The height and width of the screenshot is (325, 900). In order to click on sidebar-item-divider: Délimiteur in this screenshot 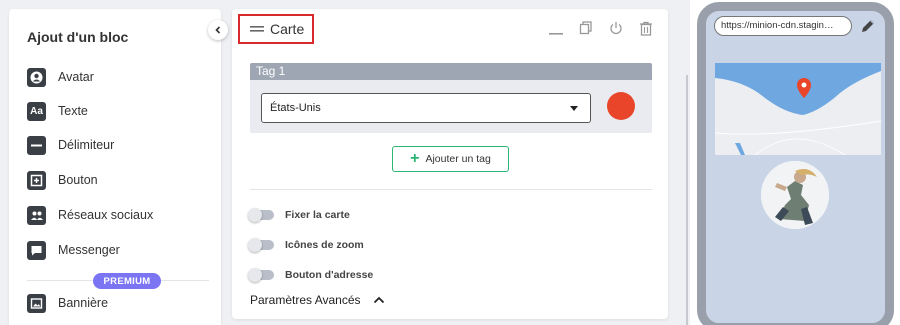, I will do `click(70, 145)`.